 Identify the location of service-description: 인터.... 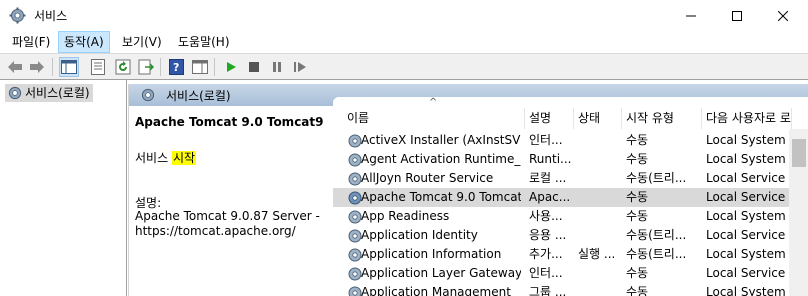
(546, 140).